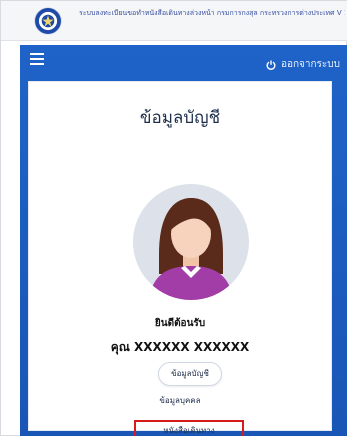 This screenshot has width=347, height=436. I want to click on hamburger-icon, so click(37, 59).